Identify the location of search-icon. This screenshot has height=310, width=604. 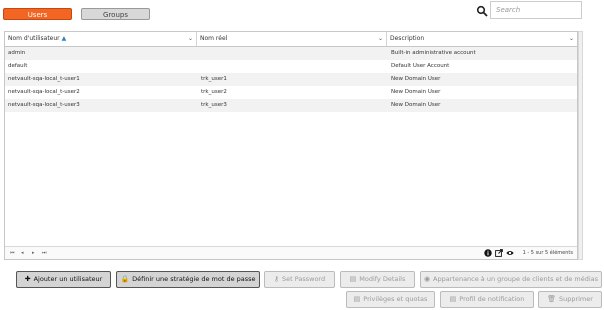
(482, 11).